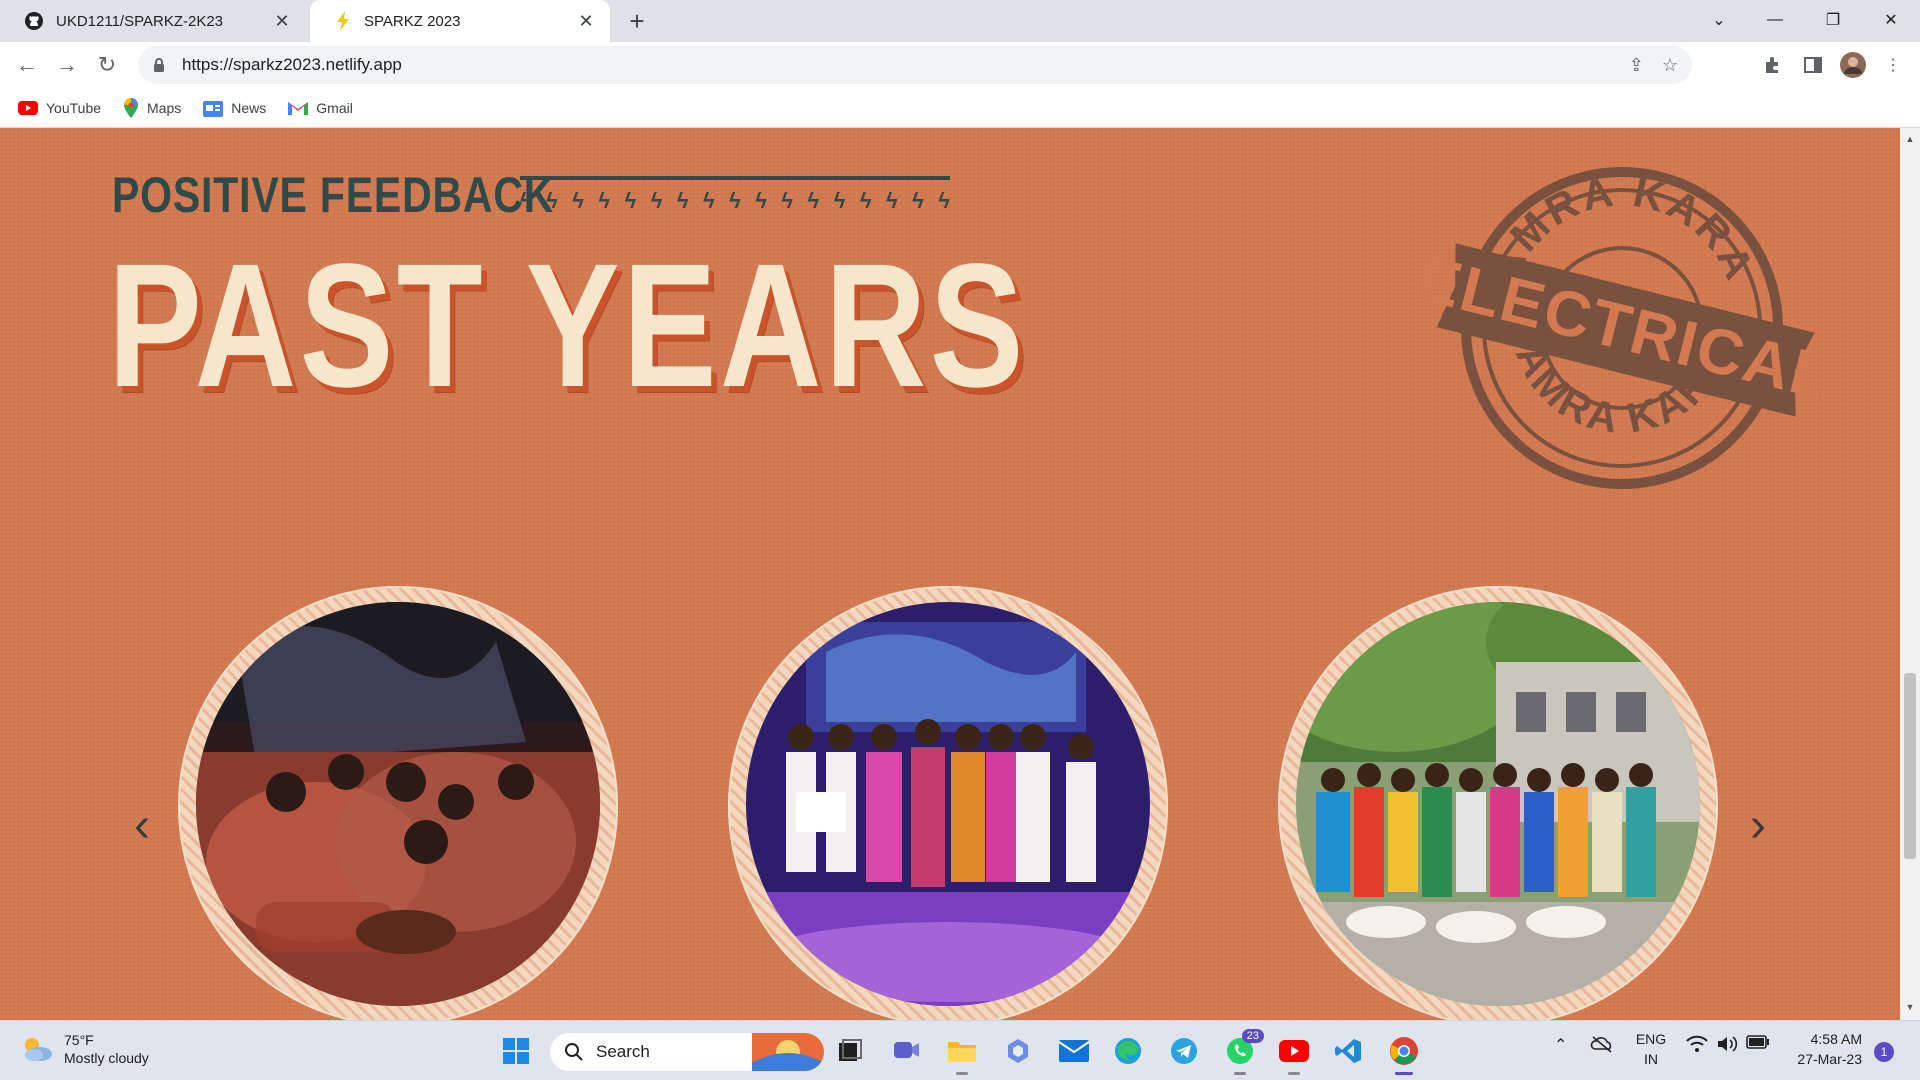 The image size is (1920, 1080). Describe the element at coordinates (1884, 1052) in the screenshot. I see `notification-badge: 1` at that location.